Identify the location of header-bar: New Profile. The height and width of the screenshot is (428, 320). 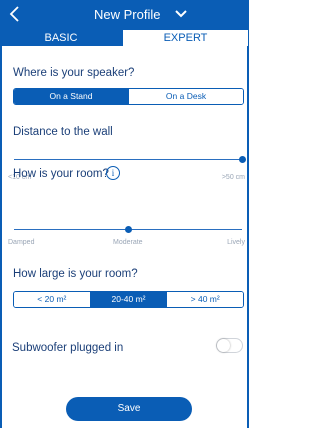
(124, 15).